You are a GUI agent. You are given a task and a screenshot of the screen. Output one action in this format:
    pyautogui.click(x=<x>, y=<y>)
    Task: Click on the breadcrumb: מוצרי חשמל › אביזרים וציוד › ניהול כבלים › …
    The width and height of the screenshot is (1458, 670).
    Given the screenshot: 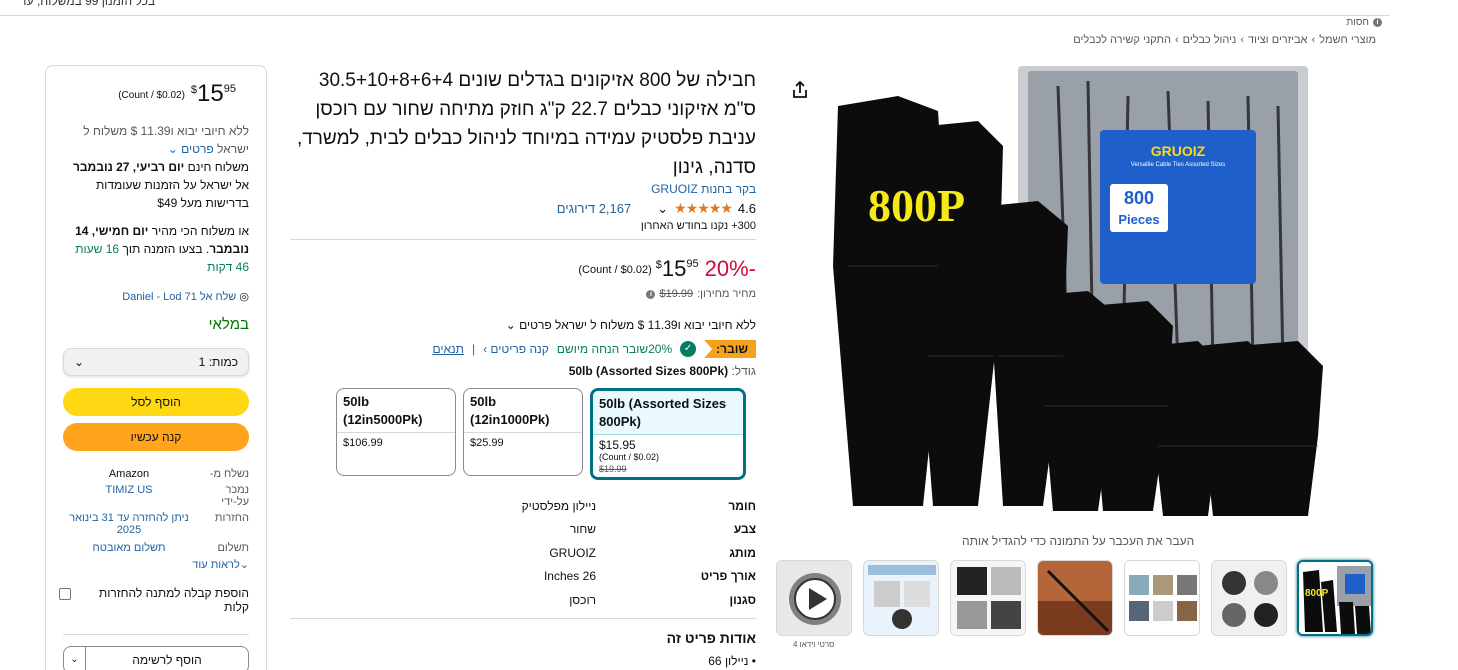 What is the action you would take?
    pyautogui.click(x=1224, y=40)
    